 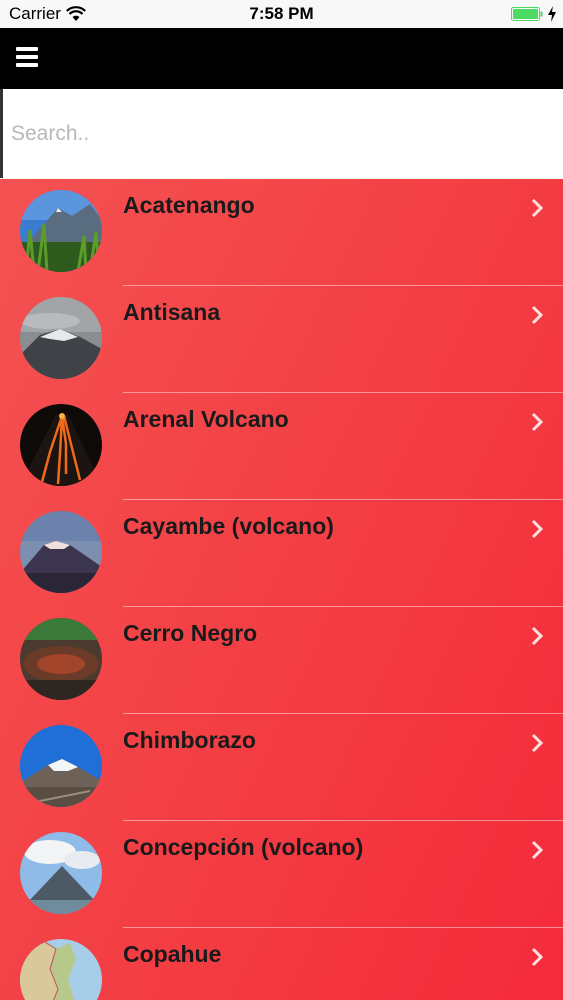 I want to click on volcano-name: Antisana, so click(x=172, y=312).